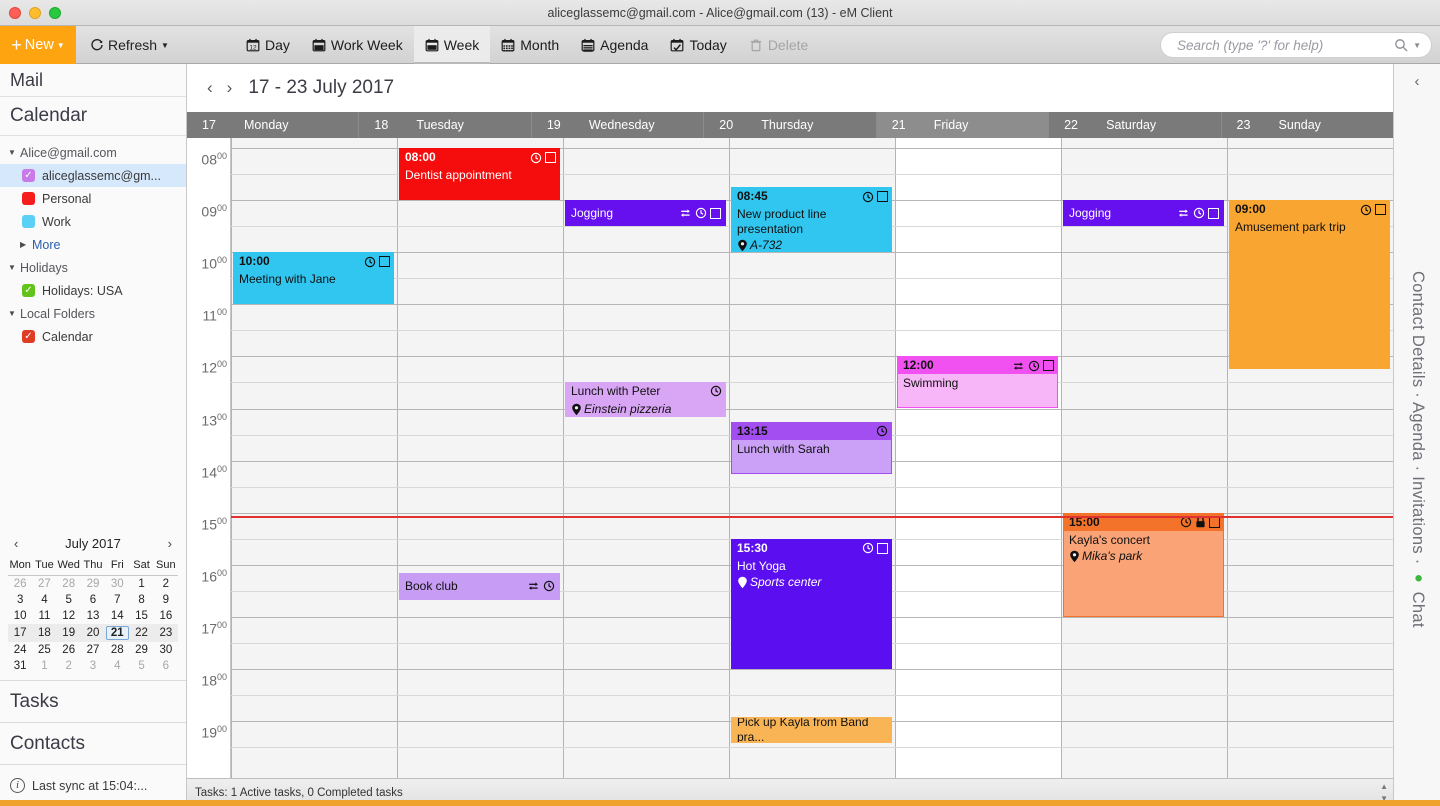 The height and width of the screenshot is (806, 1440). Describe the element at coordinates (93, 221) in the screenshot. I see `sidebar-folder-work: Work` at that location.